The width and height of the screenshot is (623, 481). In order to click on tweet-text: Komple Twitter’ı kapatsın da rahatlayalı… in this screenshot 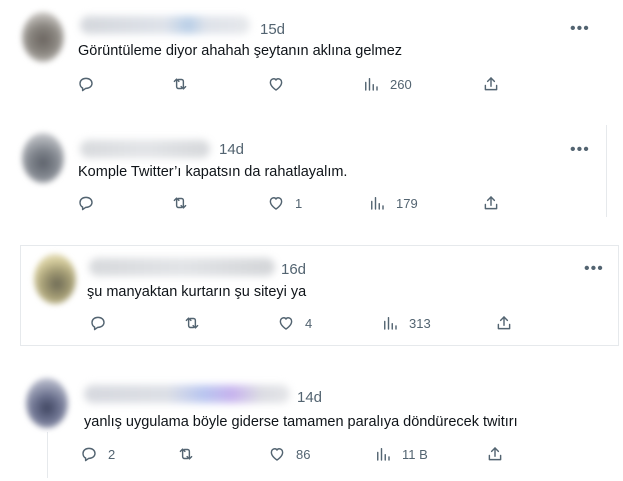, I will do `click(213, 172)`.